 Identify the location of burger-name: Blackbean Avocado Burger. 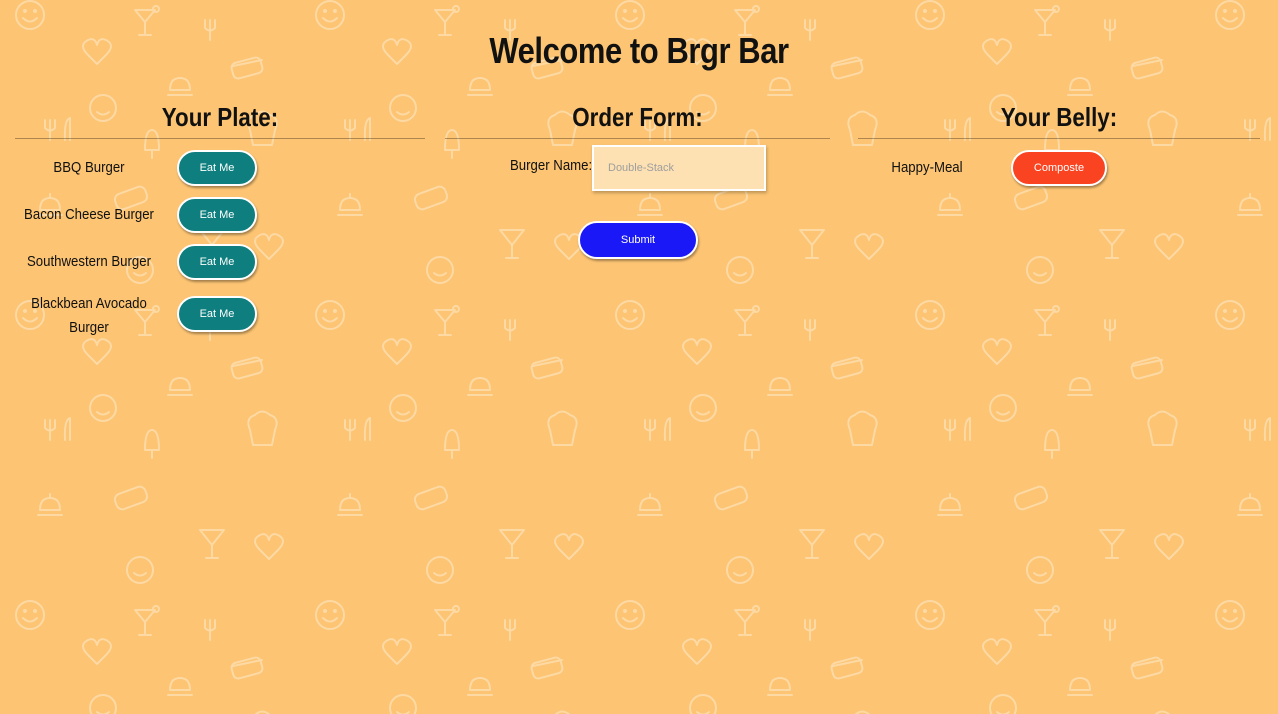
(89, 315).